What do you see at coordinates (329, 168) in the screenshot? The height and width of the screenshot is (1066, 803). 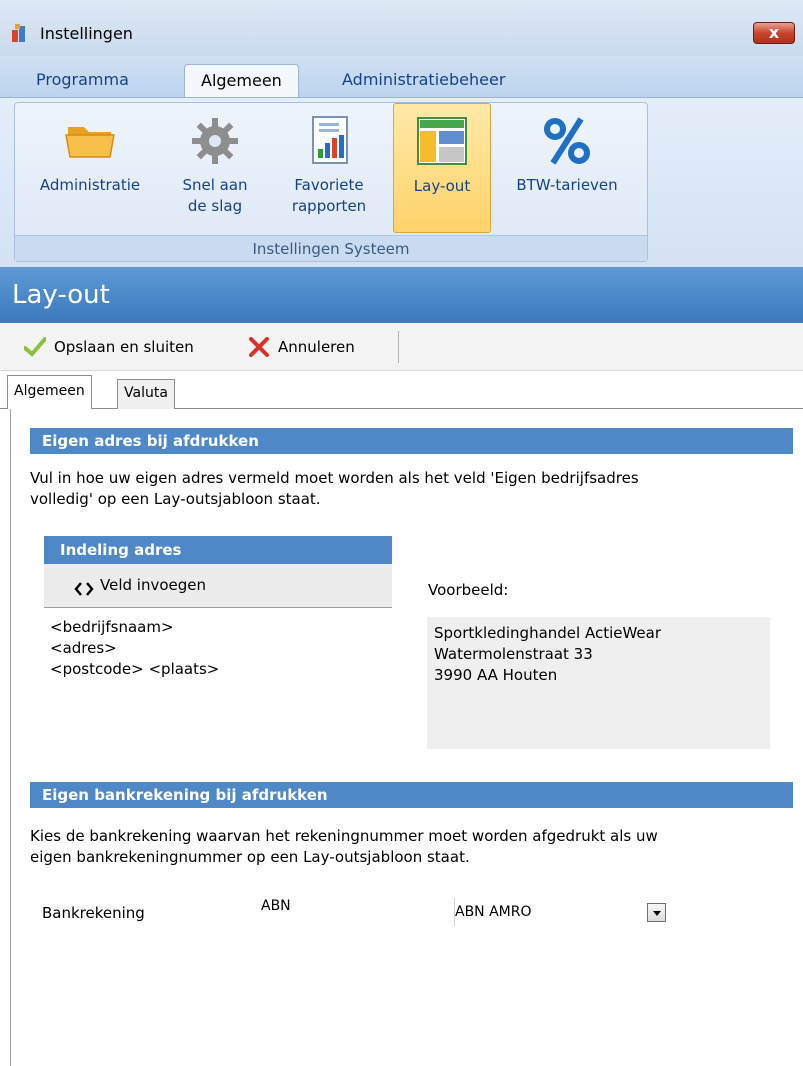 I see `favoriete-rapporten-button: Favoriete rapporten` at bounding box center [329, 168].